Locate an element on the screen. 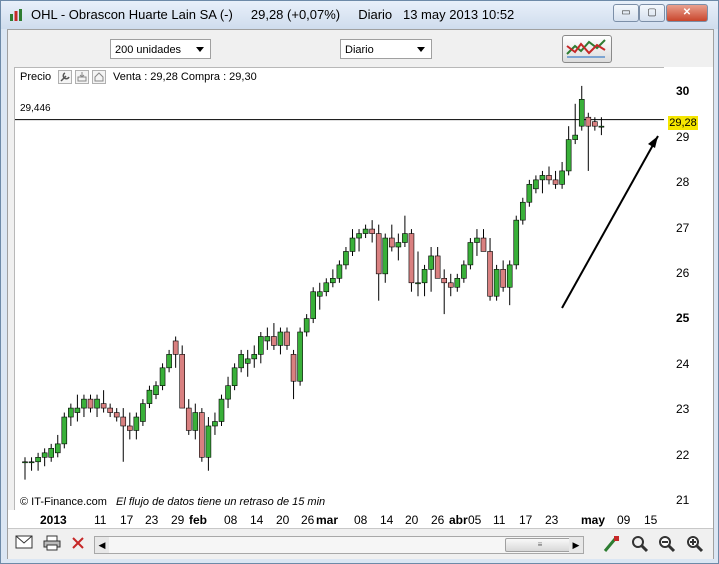 The height and width of the screenshot is (564, 719). trend-arrow is located at coordinates (610, 222).